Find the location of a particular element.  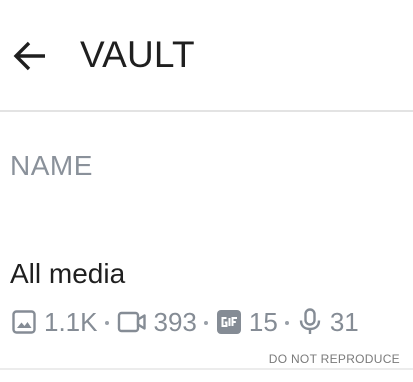

back-button is located at coordinates (30, 56).